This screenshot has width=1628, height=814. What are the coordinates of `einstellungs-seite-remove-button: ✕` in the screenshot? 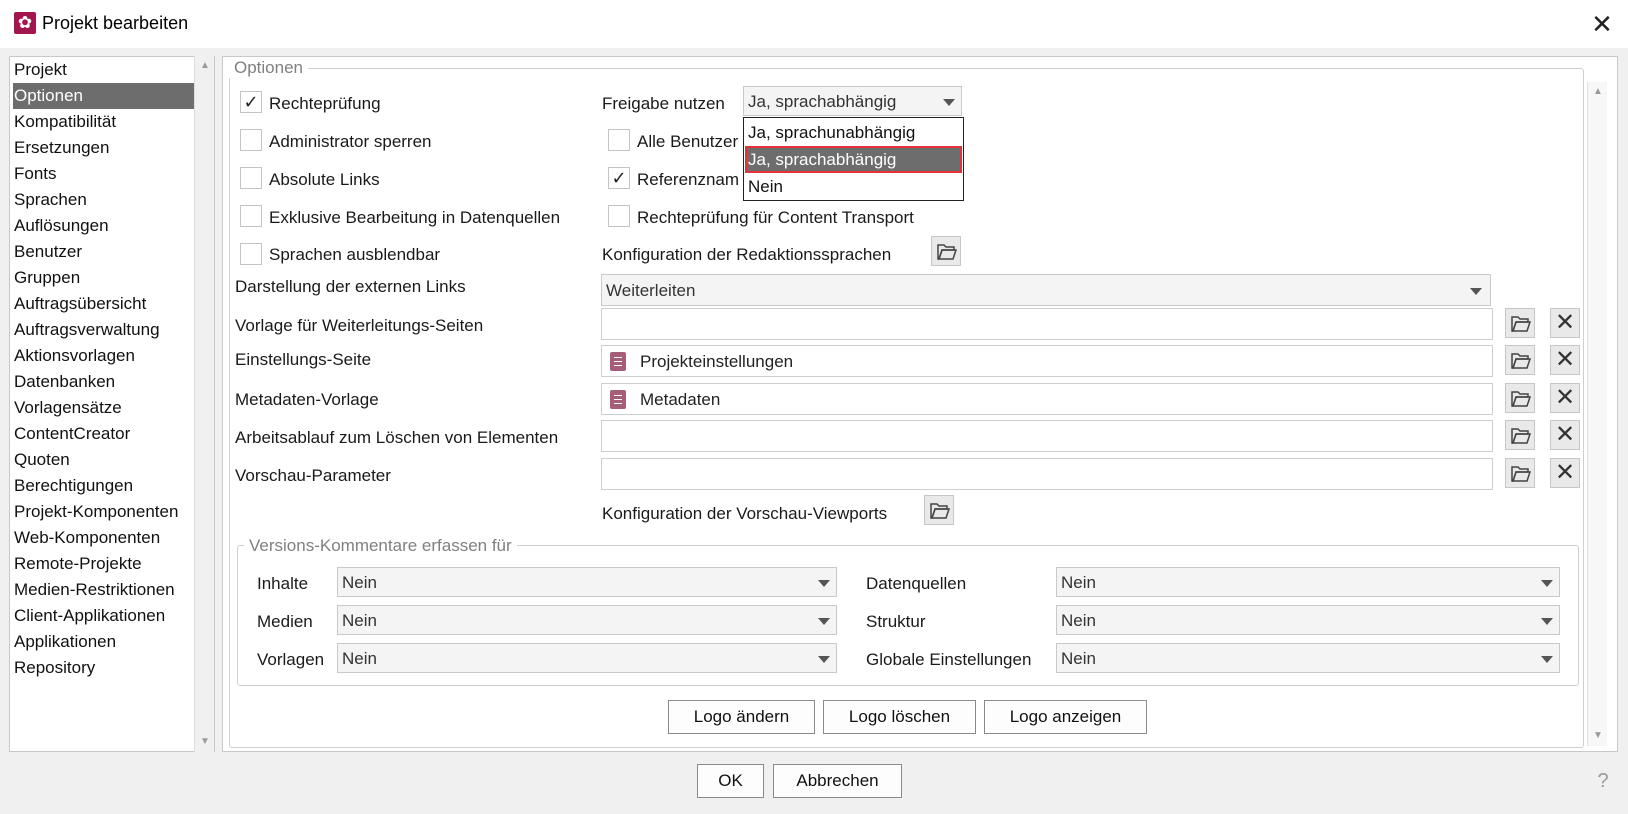 It's located at (1565, 360).